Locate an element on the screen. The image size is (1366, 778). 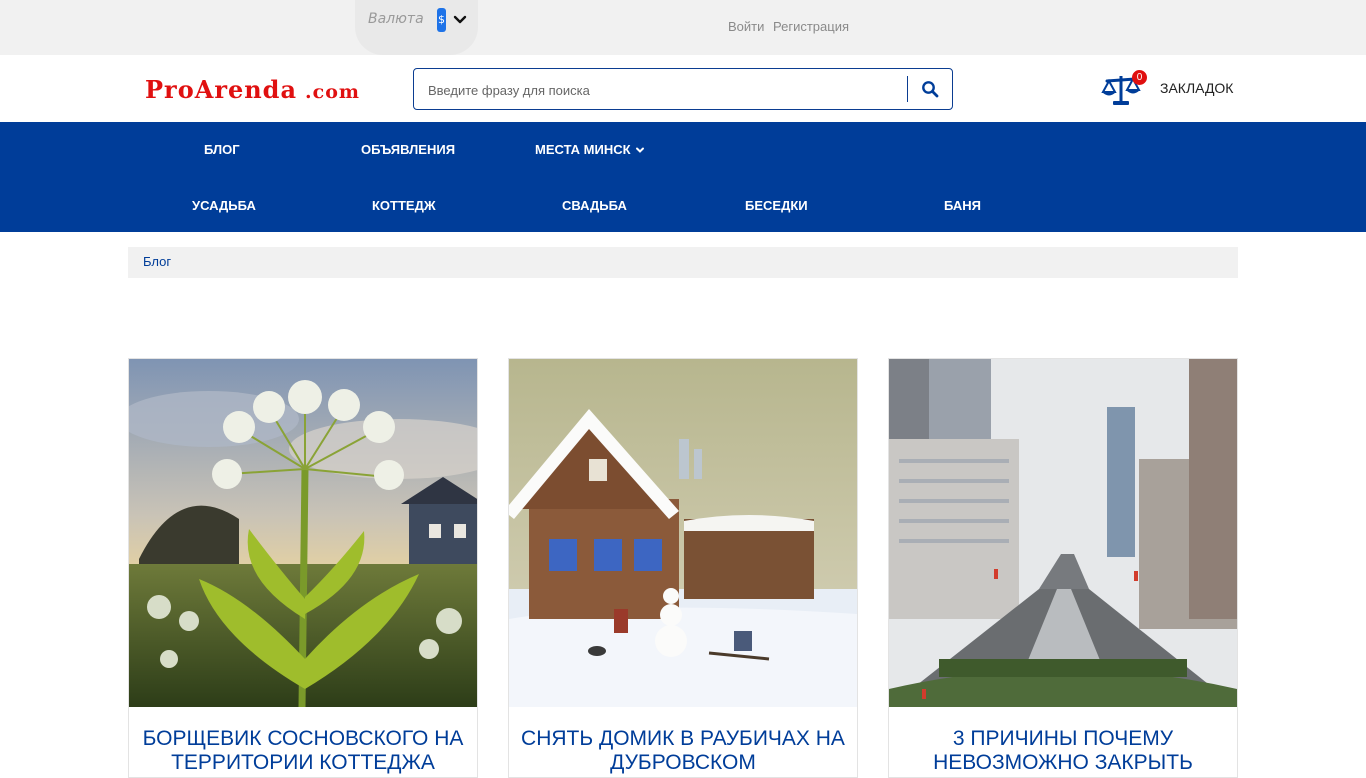
blog-card: Снять домик в Раубичах на Дубровском is located at coordinates (683, 568).